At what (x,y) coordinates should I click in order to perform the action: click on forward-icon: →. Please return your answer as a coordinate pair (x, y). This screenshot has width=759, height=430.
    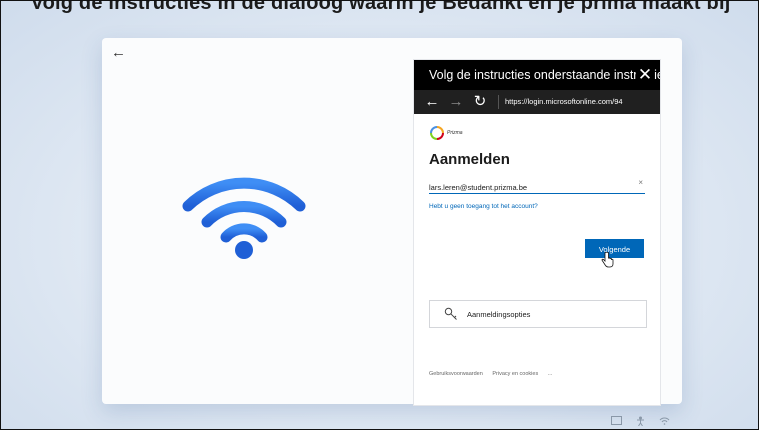
    Looking at the image, I should click on (456, 102).